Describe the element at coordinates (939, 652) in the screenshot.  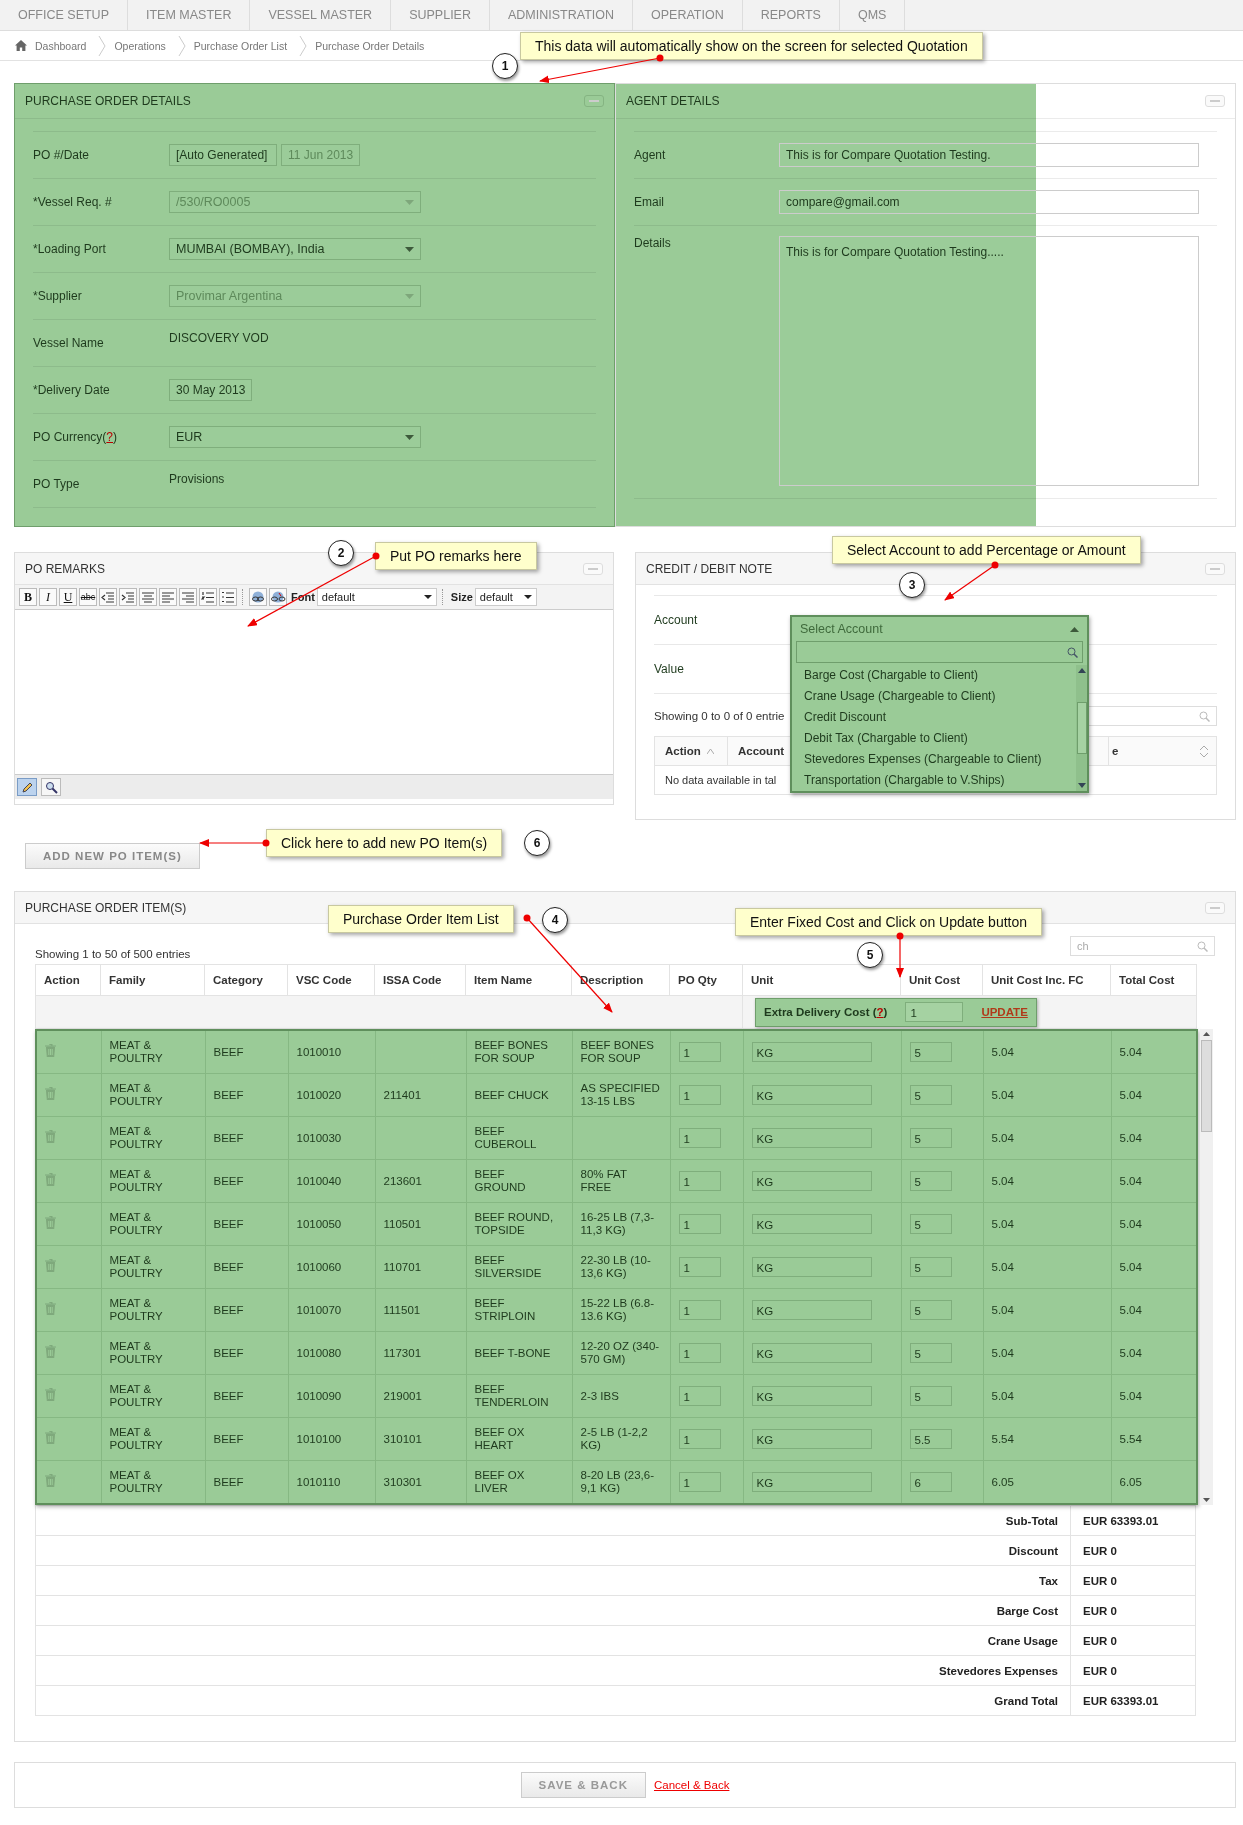
I see `dropdown-search-field` at that location.